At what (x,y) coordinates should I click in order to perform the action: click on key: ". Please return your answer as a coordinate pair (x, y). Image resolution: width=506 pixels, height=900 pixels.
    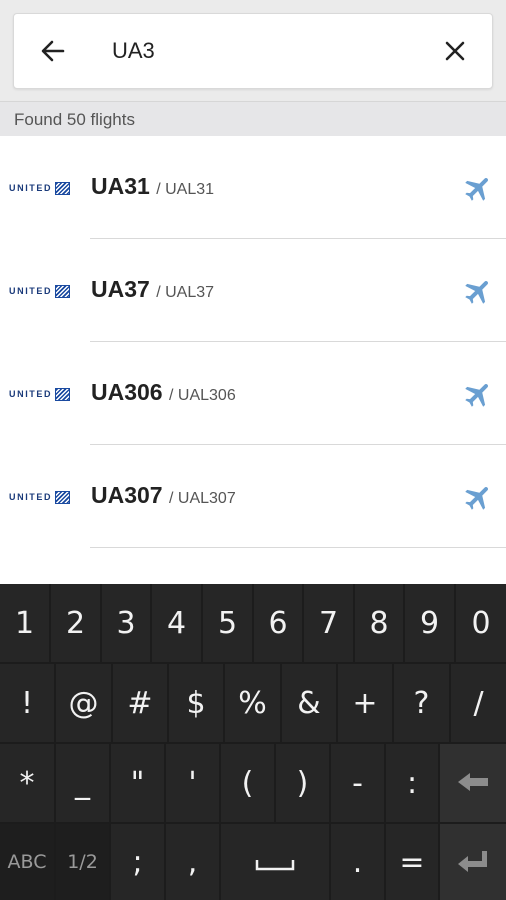
    Looking at the image, I should click on (137, 783).